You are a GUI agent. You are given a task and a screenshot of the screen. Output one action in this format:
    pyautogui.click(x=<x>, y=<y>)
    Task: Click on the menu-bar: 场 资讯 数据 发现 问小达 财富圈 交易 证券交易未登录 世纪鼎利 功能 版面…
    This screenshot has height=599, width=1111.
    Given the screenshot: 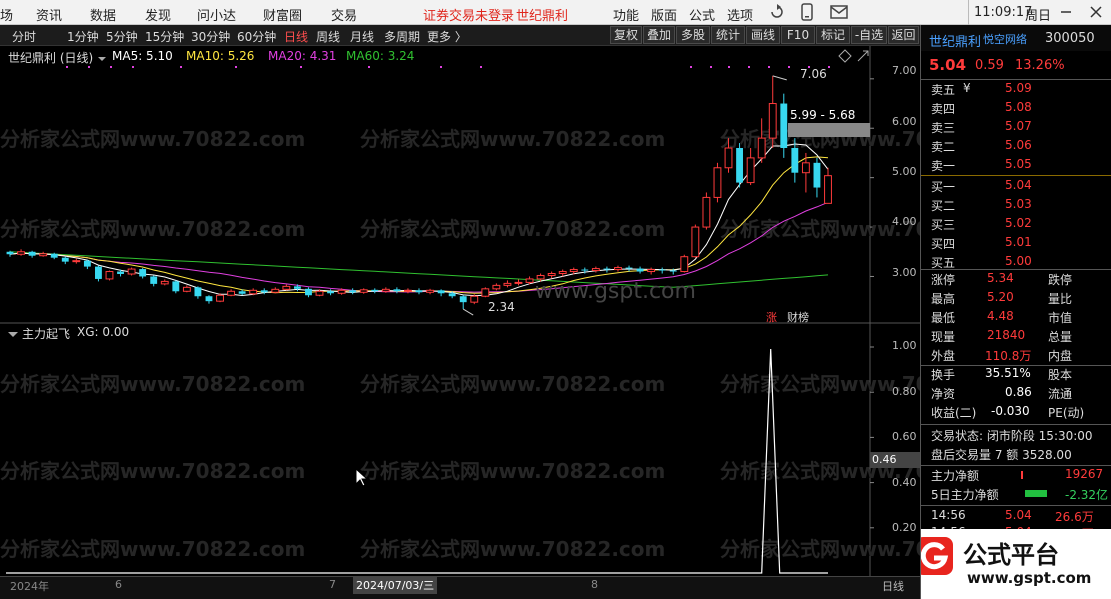 What is the action you would take?
    pyautogui.click(x=555, y=12)
    